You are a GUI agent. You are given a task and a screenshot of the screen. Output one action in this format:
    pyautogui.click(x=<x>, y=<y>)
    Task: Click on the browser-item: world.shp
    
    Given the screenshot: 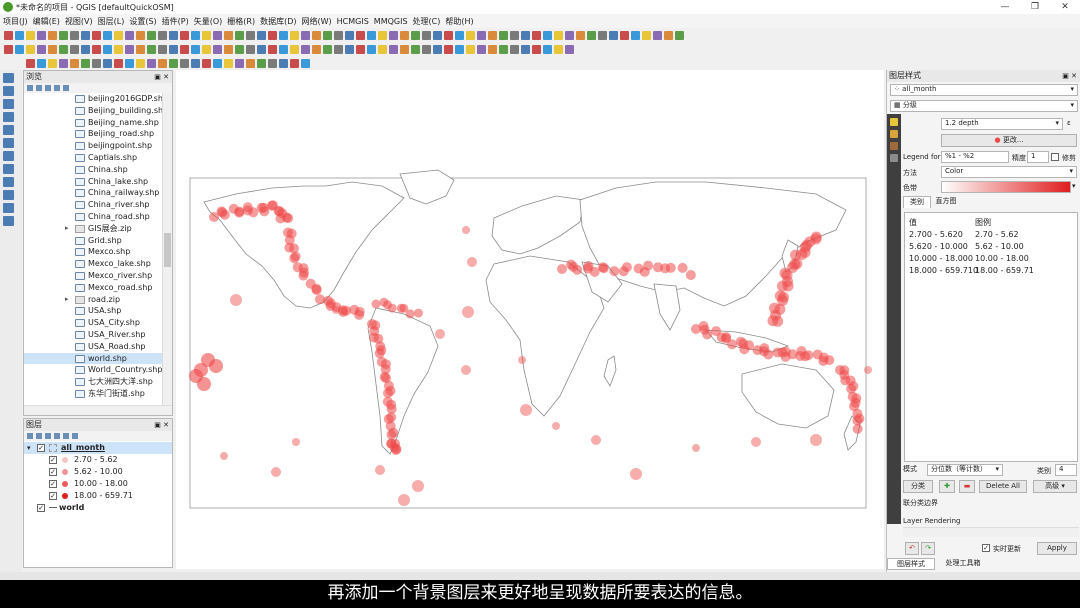 What is the action you would take?
    pyautogui.click(x=93, y=358)
    